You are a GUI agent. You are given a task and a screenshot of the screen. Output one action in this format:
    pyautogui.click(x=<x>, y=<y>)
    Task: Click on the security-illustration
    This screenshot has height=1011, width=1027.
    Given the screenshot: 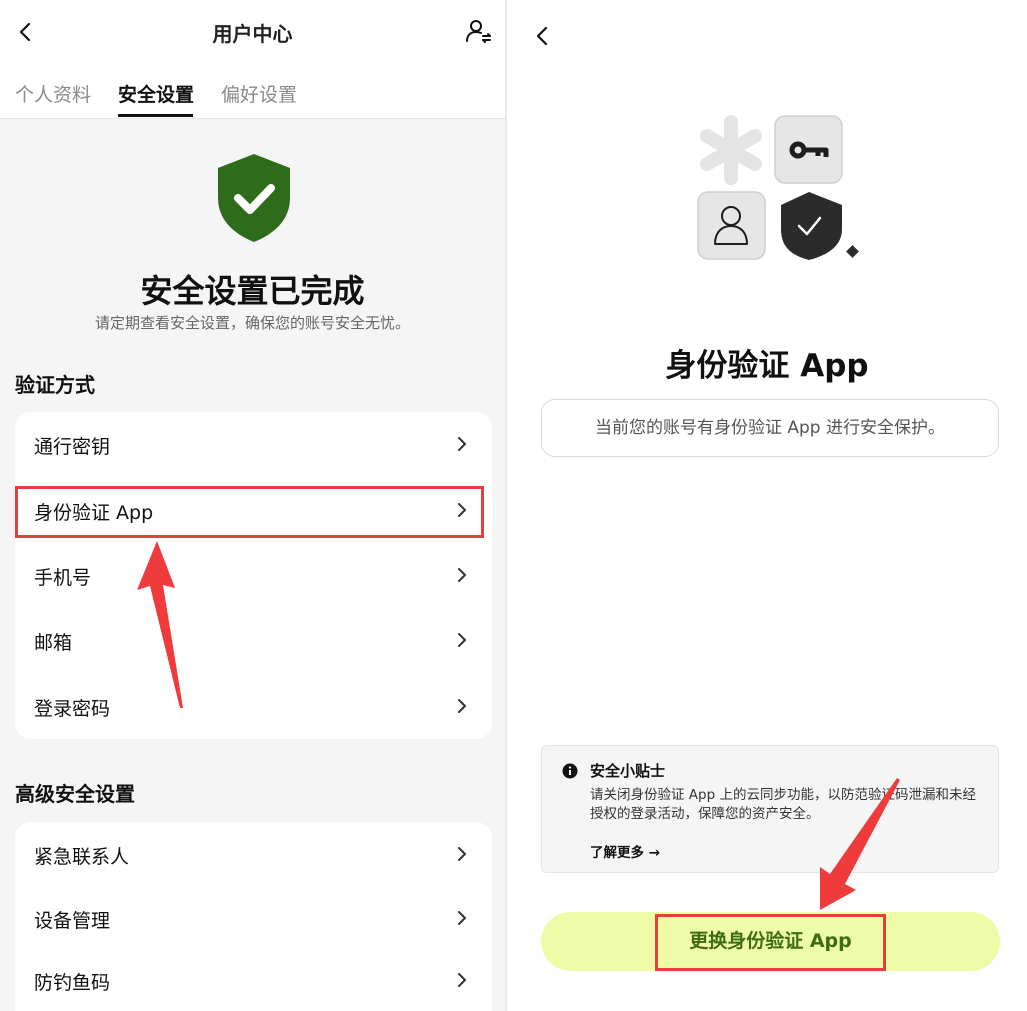 What is the action you would take?
    pyautogui.click(x=778, y=187)
    